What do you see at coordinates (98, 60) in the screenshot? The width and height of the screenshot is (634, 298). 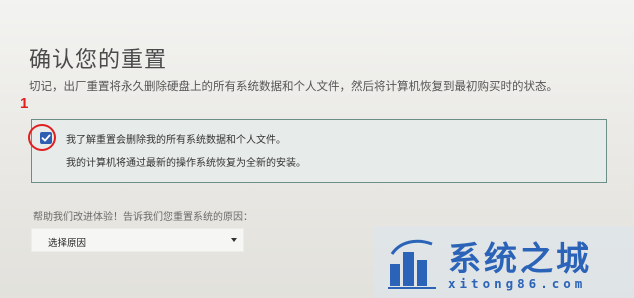 I see `page-title: 确认您的重置` at bounding box center [98, 60].